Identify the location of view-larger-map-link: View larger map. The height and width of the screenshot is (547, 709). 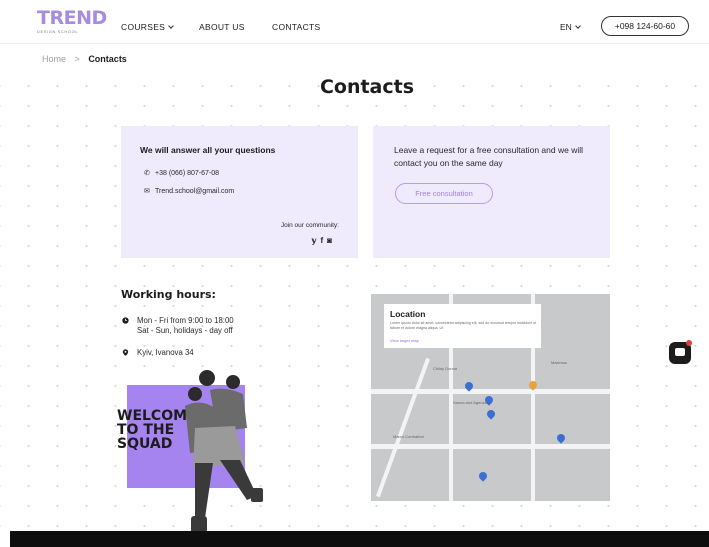
(404, 340).